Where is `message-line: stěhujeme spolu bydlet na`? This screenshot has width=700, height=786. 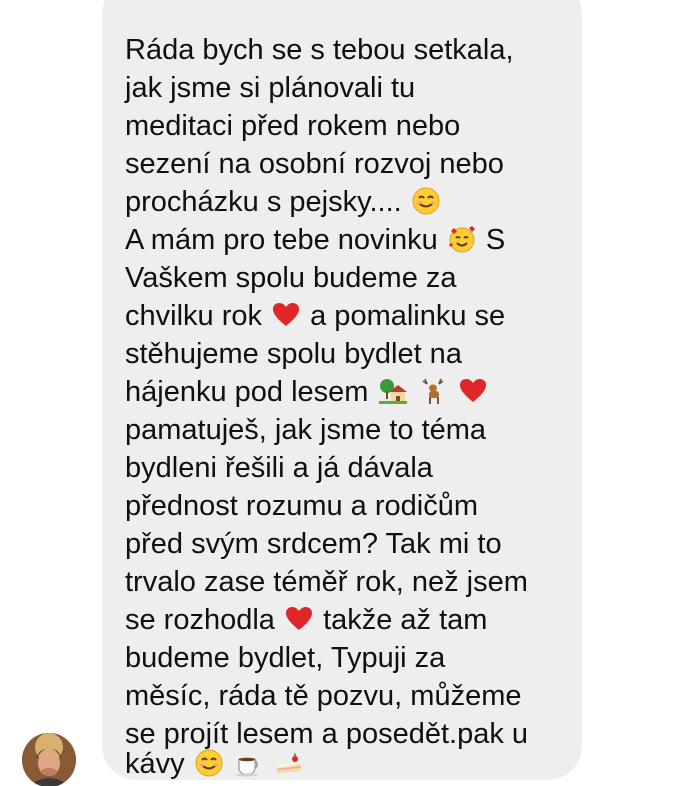 message-line: stěhujeme spolu bydlet na is located at coordinates (293, 354).